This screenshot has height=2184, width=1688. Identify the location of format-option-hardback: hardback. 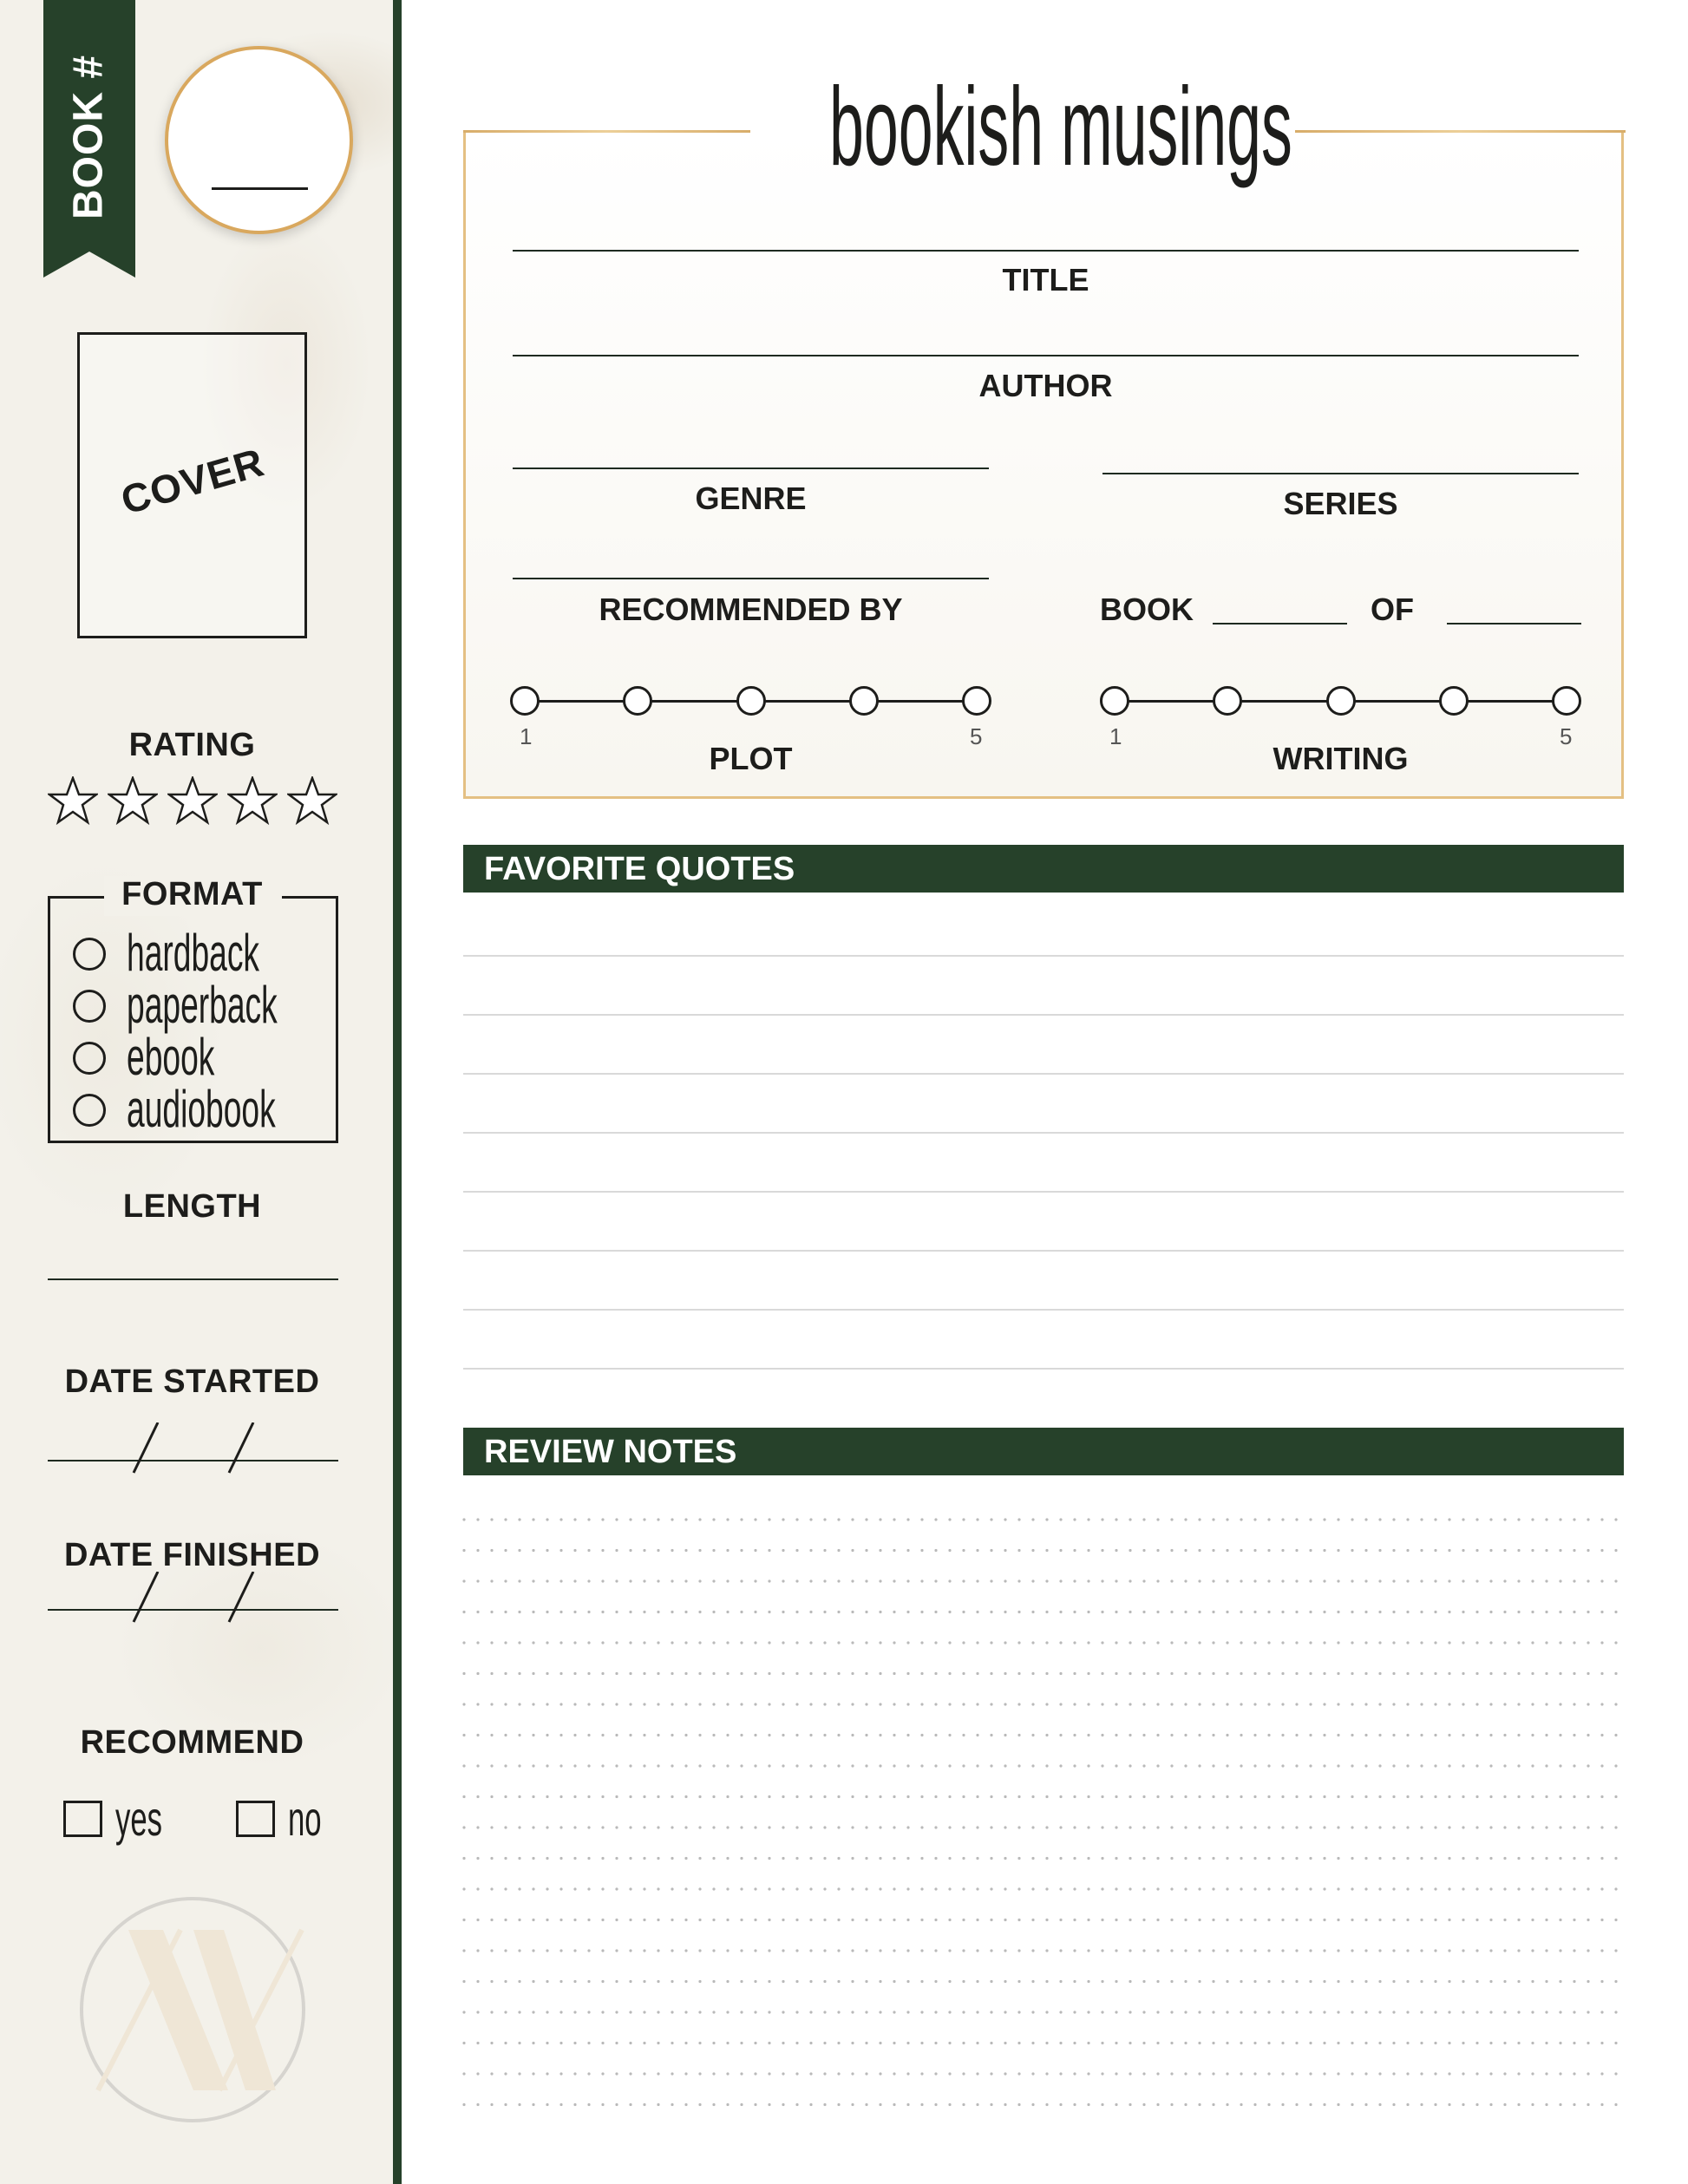
(198, 953).